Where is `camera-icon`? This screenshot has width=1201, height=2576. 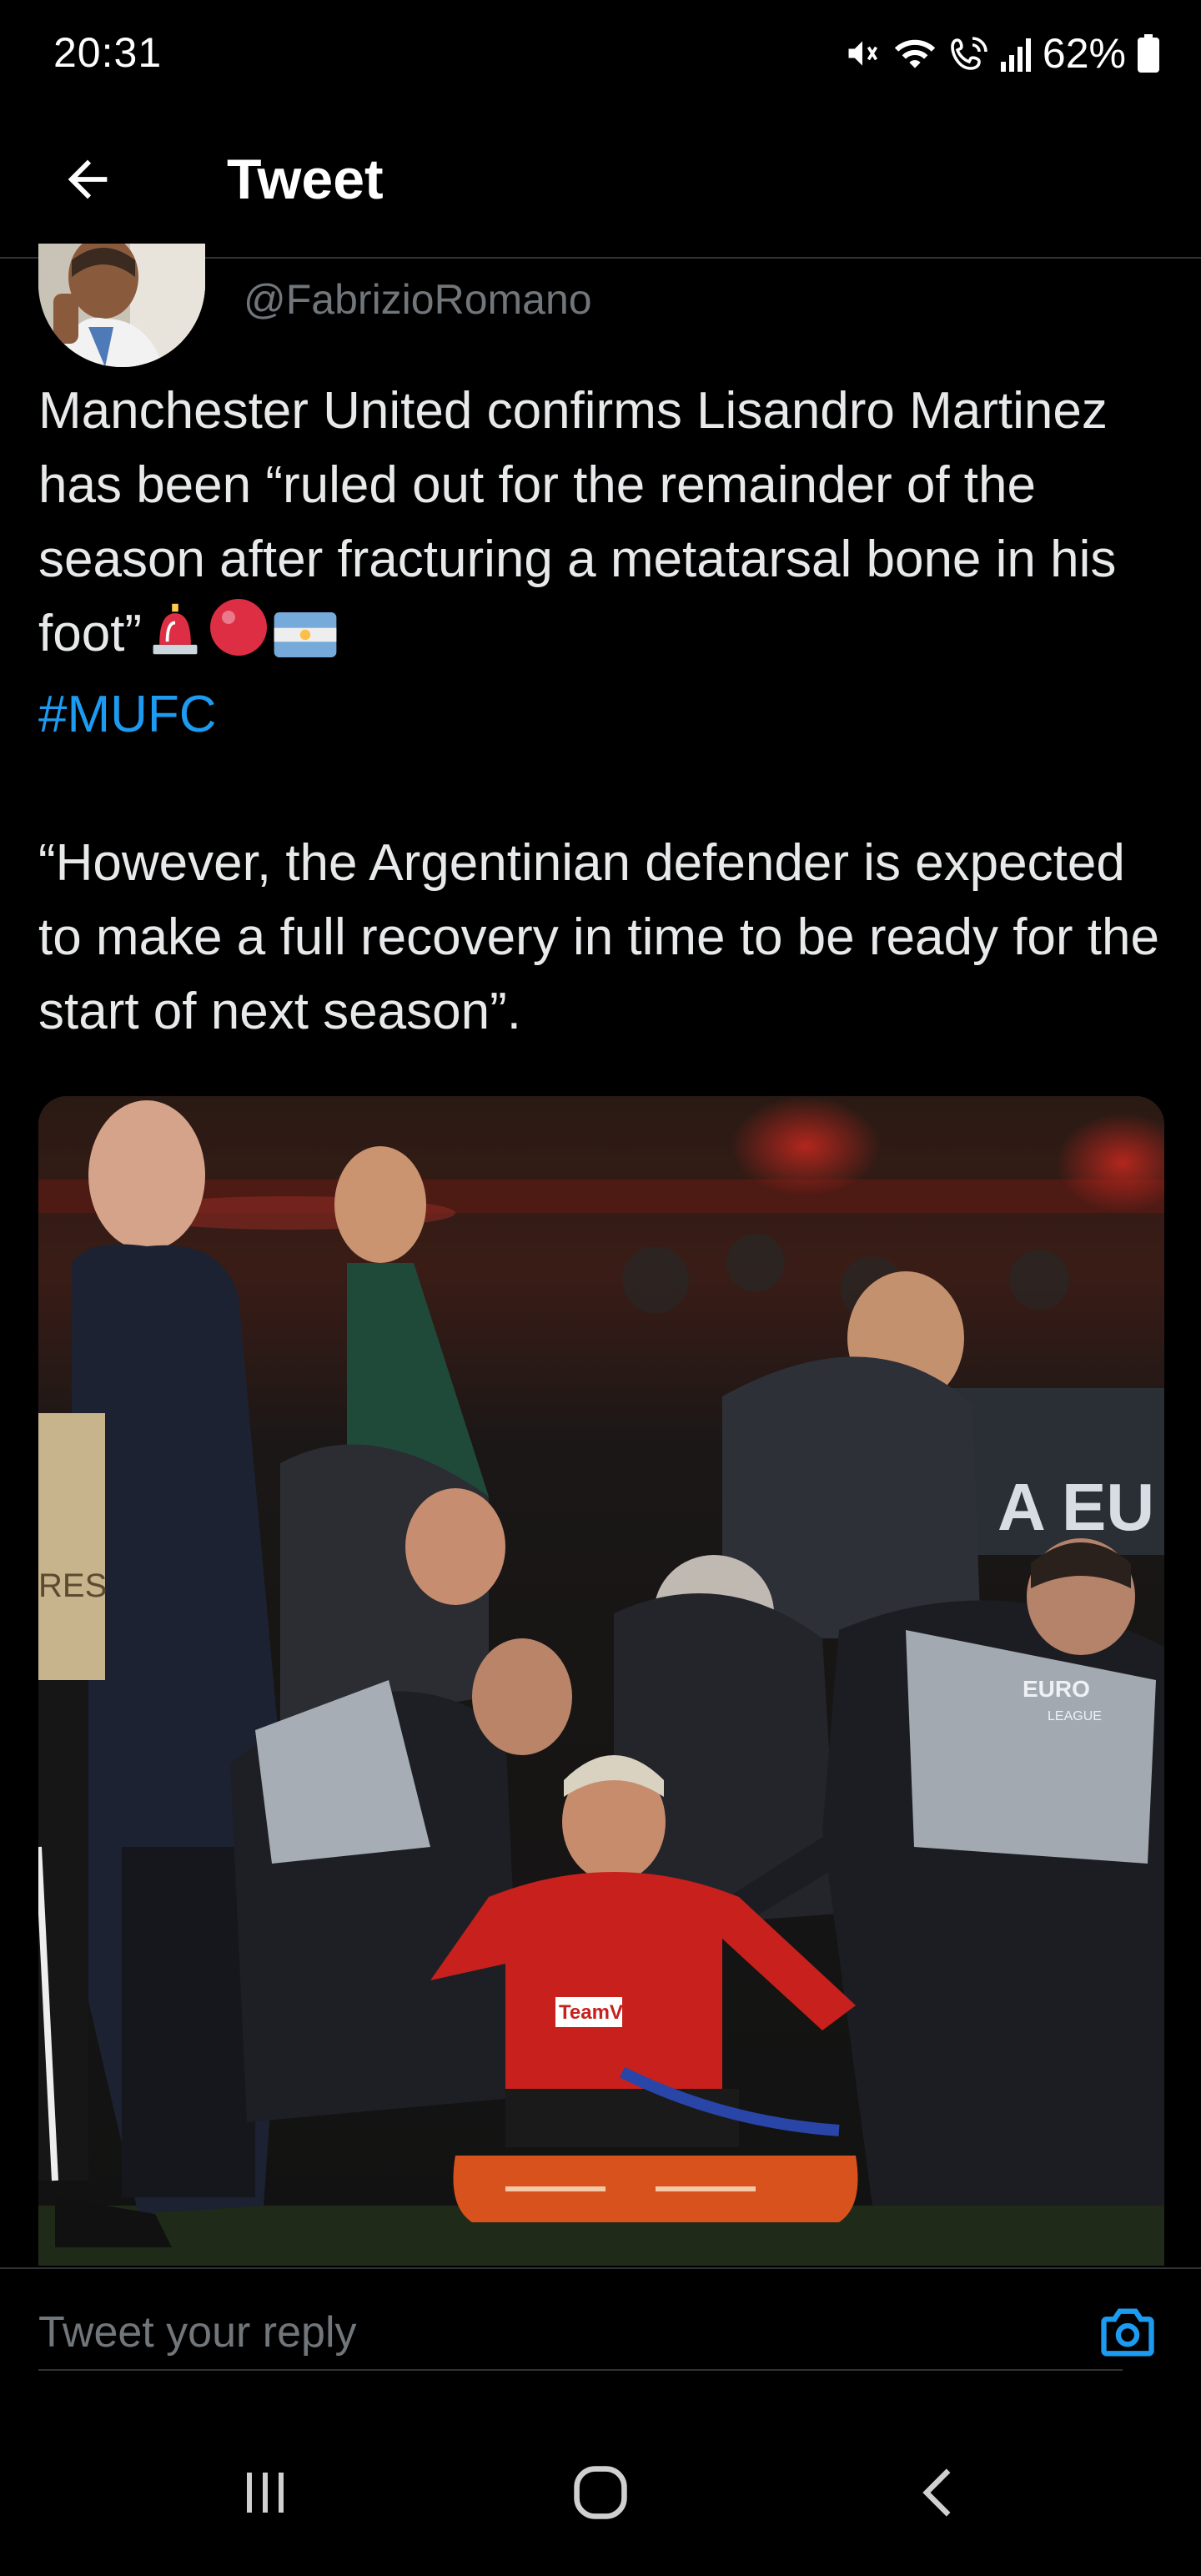 camera-icon is located at coordinates (1128, 2332).